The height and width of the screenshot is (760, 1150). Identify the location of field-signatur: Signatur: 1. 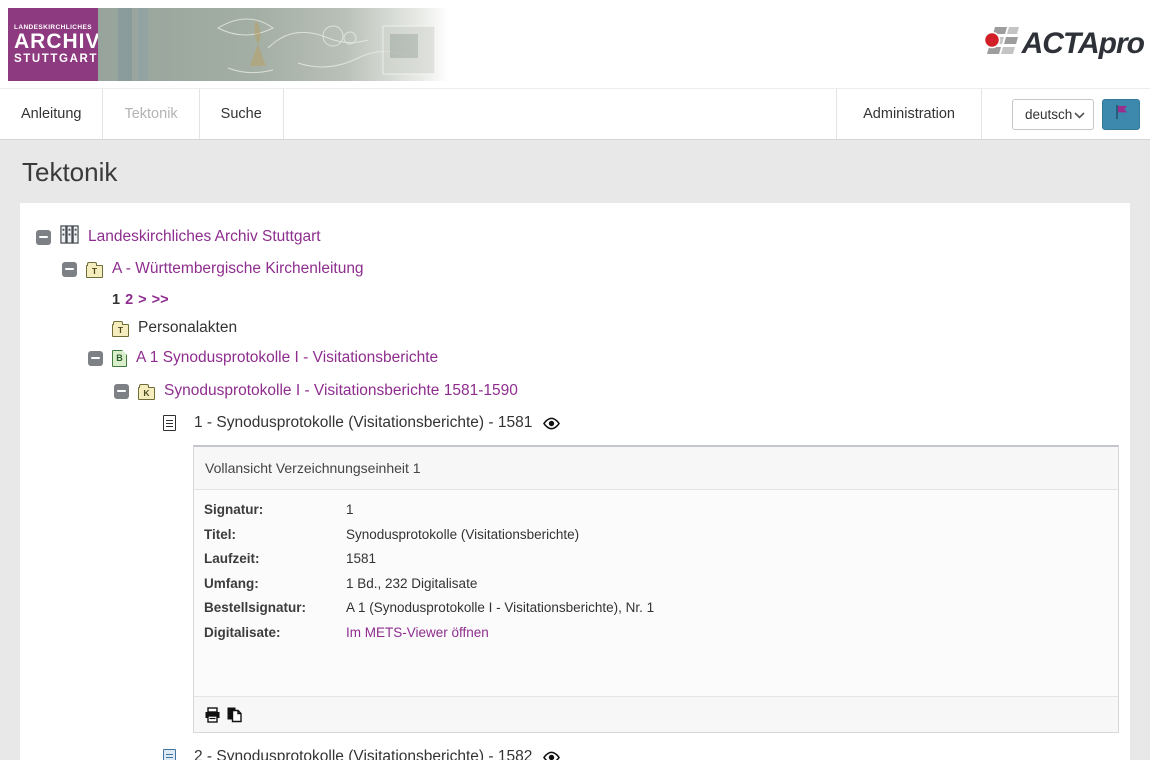
(656, 510).